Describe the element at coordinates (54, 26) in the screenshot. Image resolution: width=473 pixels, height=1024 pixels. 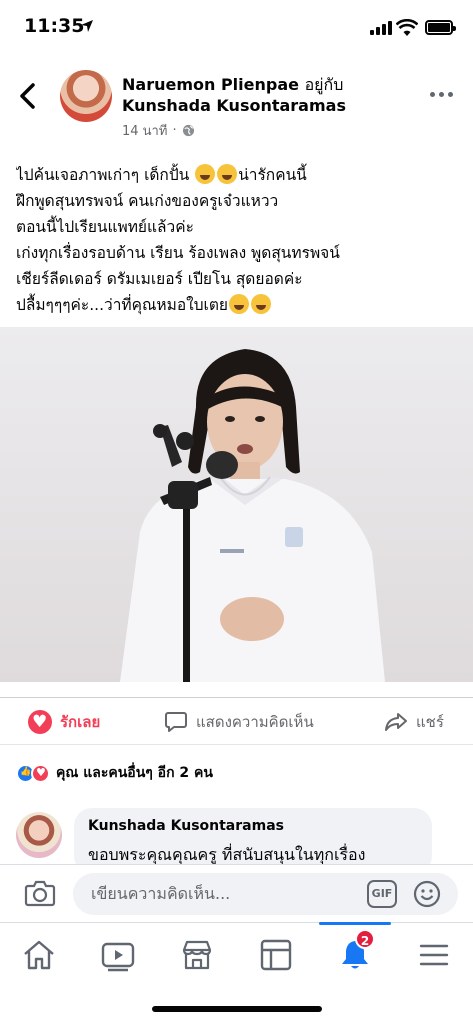
I see `status-time: 11:35` at that location.